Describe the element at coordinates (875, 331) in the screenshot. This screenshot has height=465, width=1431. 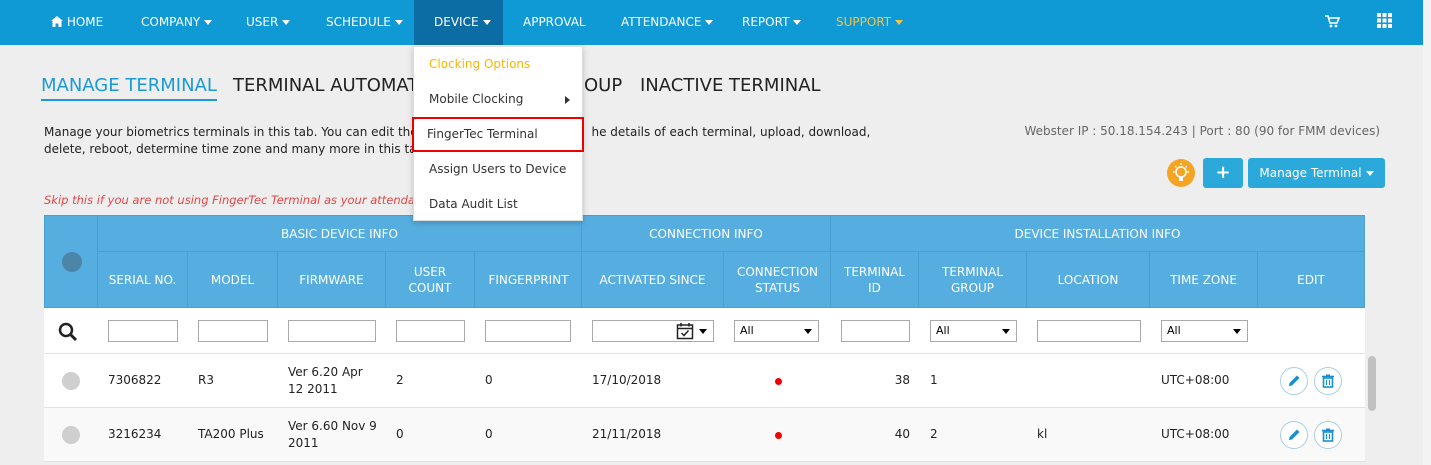
I see `filter-terminal-id-input` at that location.